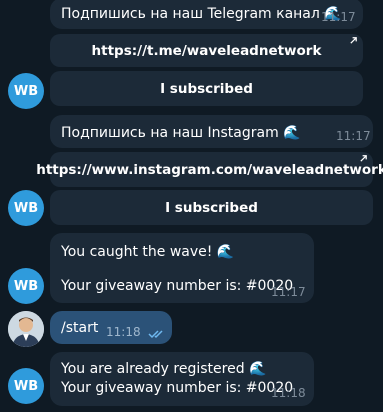  What do you see at coordinates (181, 133) in the screenshot?
I see `message-text: Подпишись на наш Instagram 🌊` at bounding box center [181, 133].